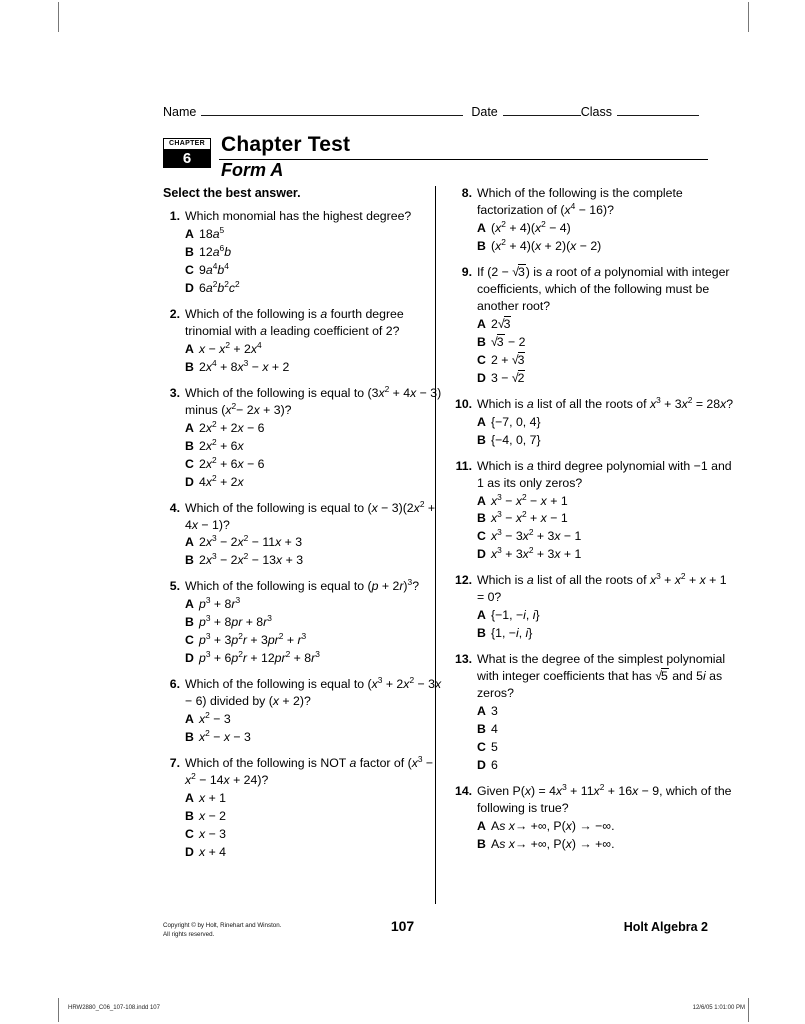  Describe the element at coordinates (606, 228) in the screenshot. I see `answer-choice: A (x2 + 4)(x2 − 4)` at that location.